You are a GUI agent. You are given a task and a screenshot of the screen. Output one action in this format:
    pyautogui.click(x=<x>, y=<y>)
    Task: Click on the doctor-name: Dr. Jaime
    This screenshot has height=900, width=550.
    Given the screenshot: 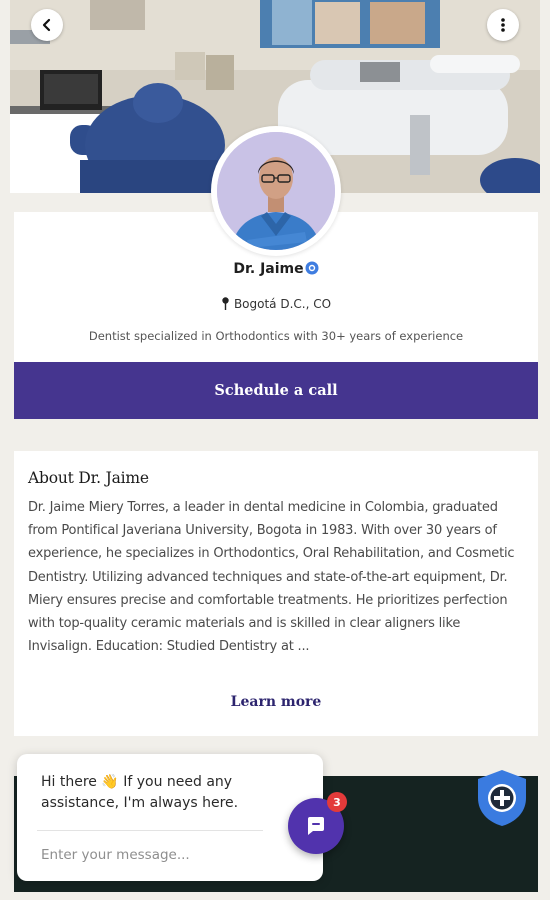 What is the action you would take?
    pyautogui.click(x=268, y=269)
    